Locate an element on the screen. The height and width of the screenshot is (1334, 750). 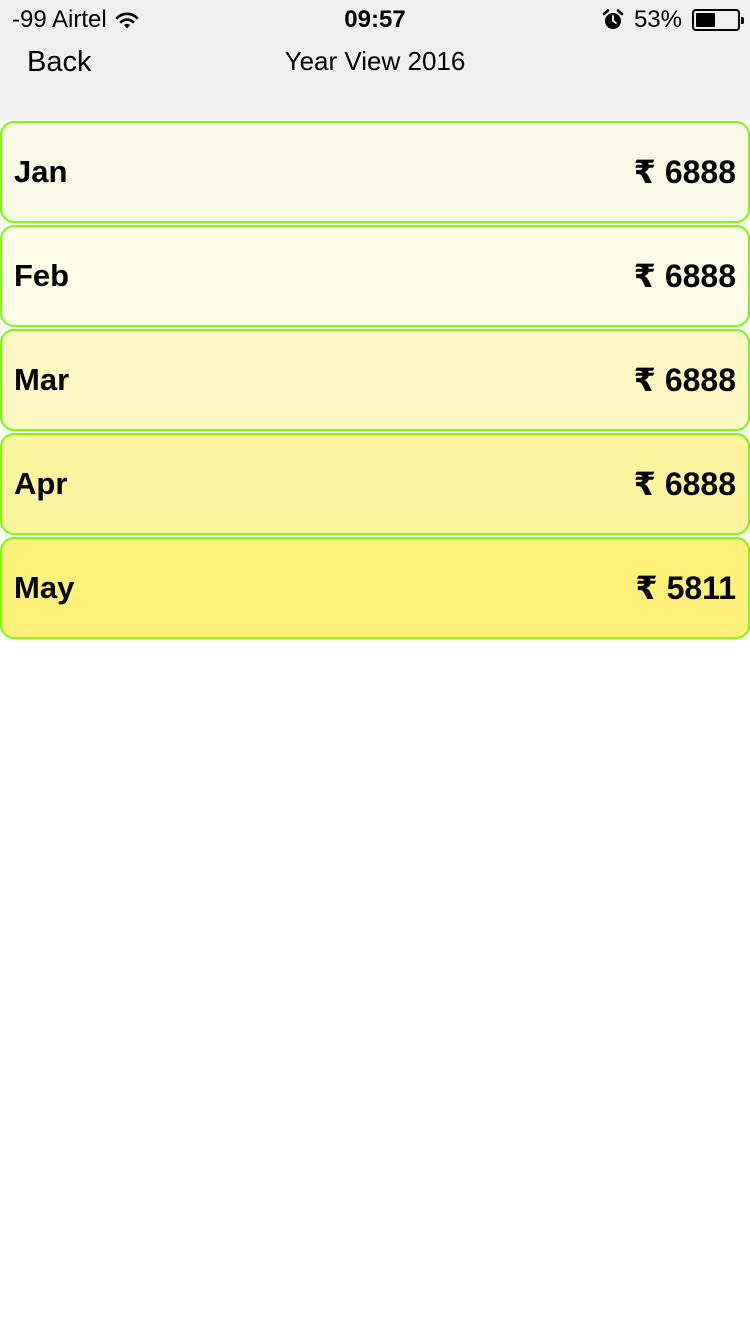
battery-percent: 53% is located at coordinates (657, 19).